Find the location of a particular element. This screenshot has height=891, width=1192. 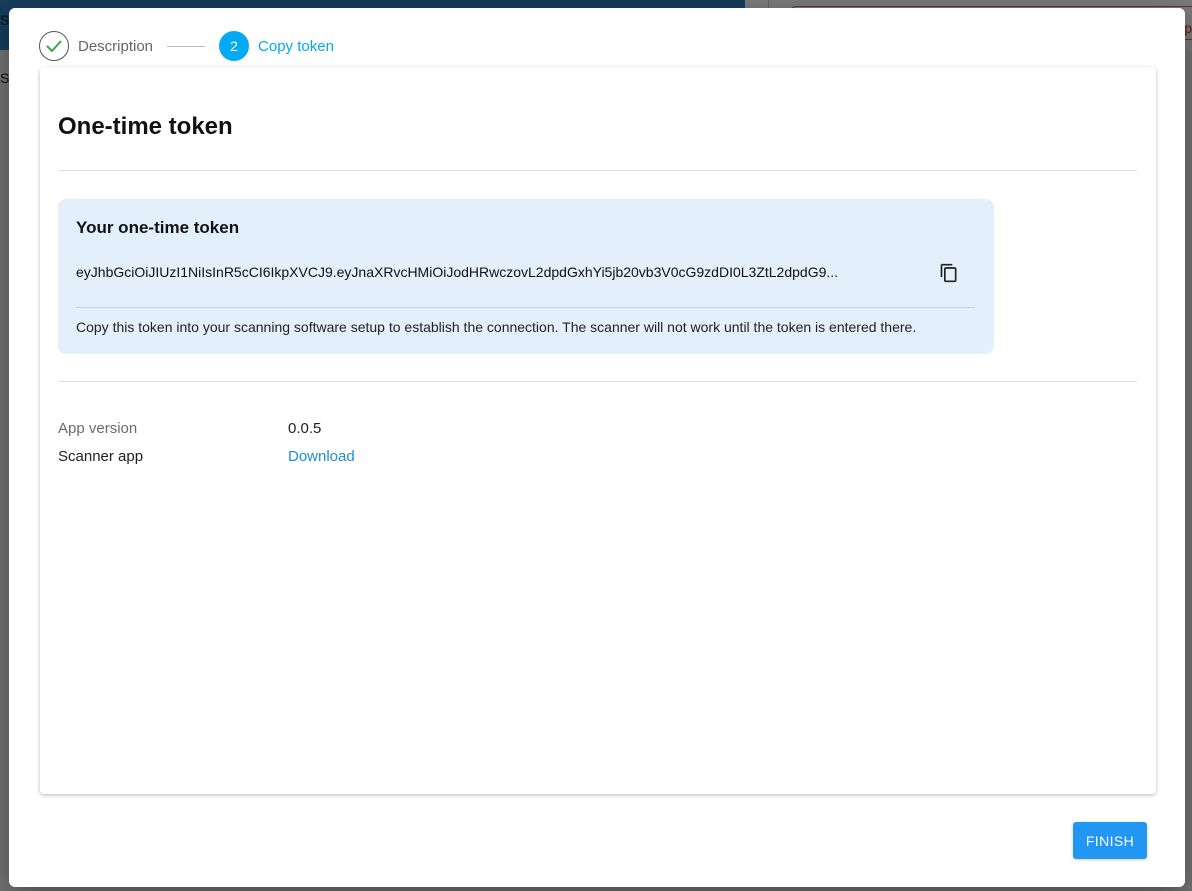

app-version-label: App version is located at coordinates (98, 428).